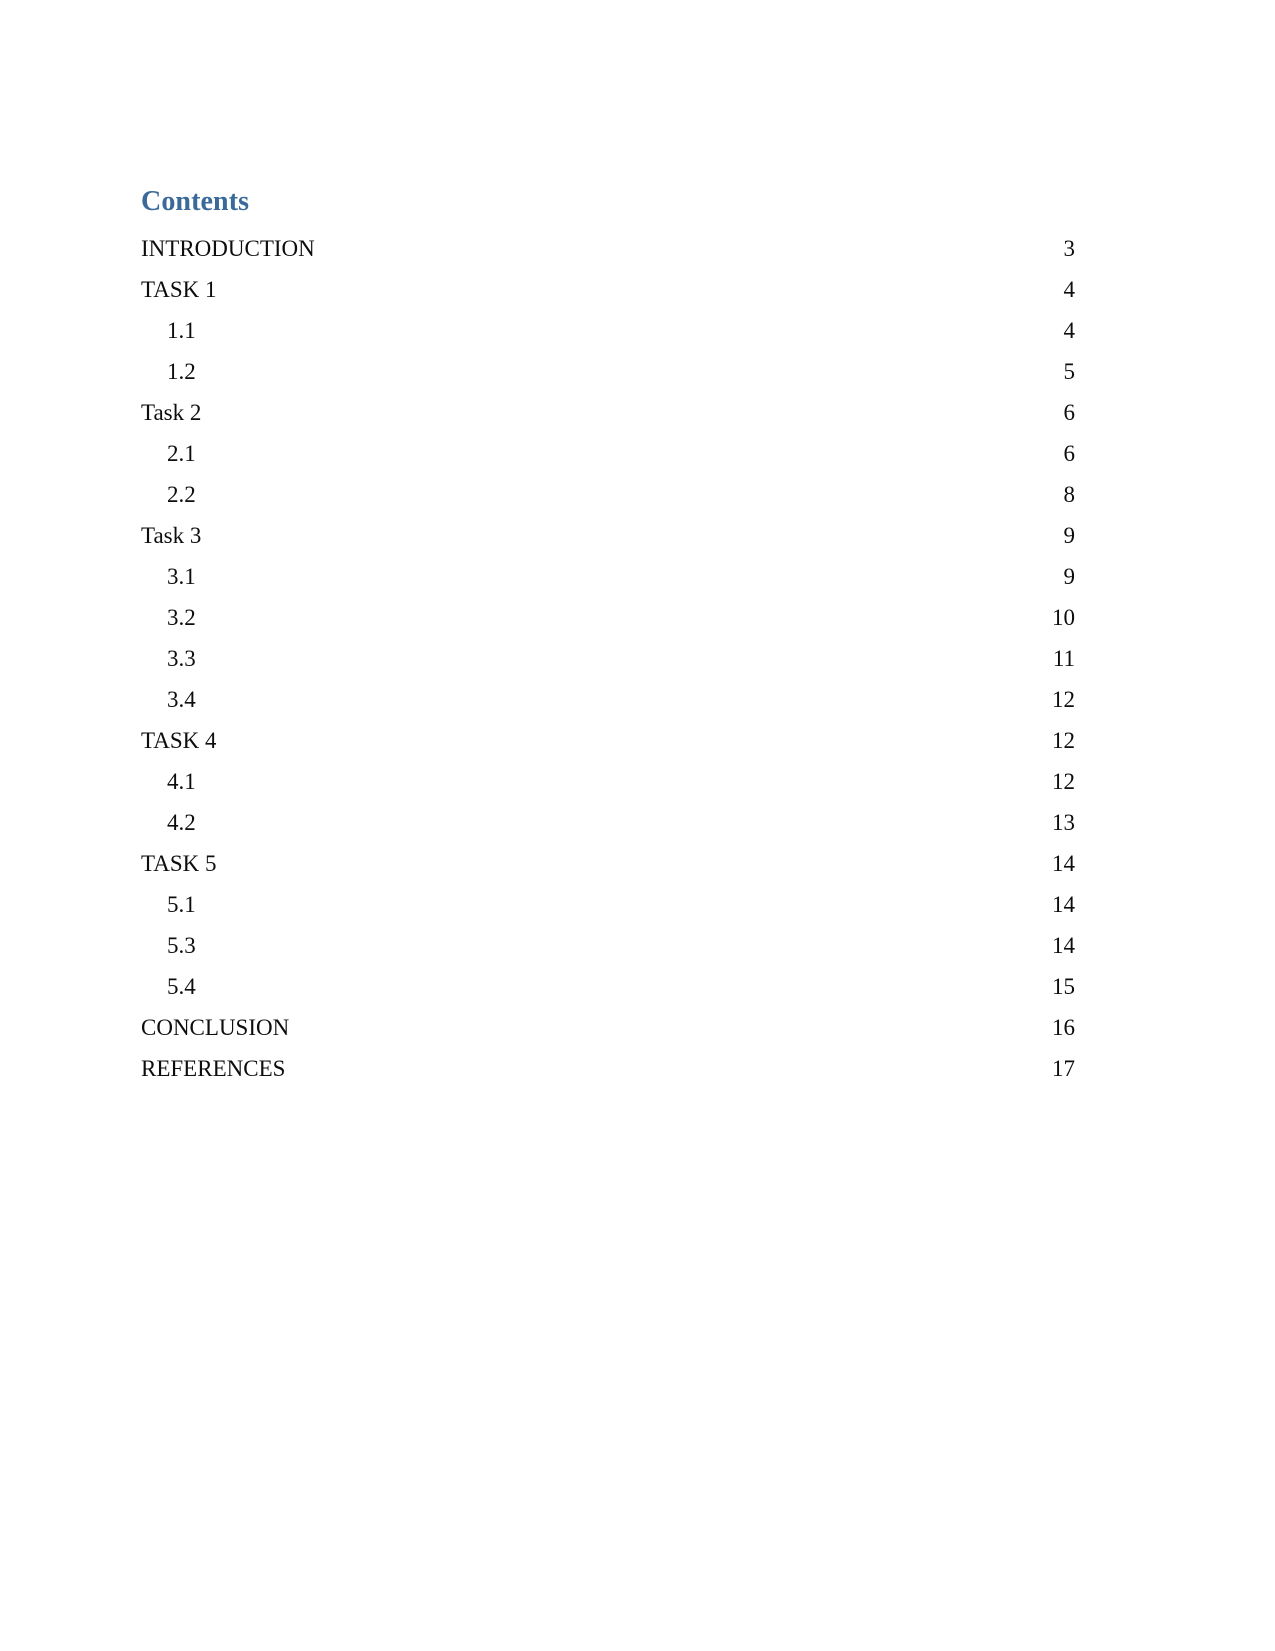  I want to click on toc-entry-page-number: 8, so click(1069, 494).